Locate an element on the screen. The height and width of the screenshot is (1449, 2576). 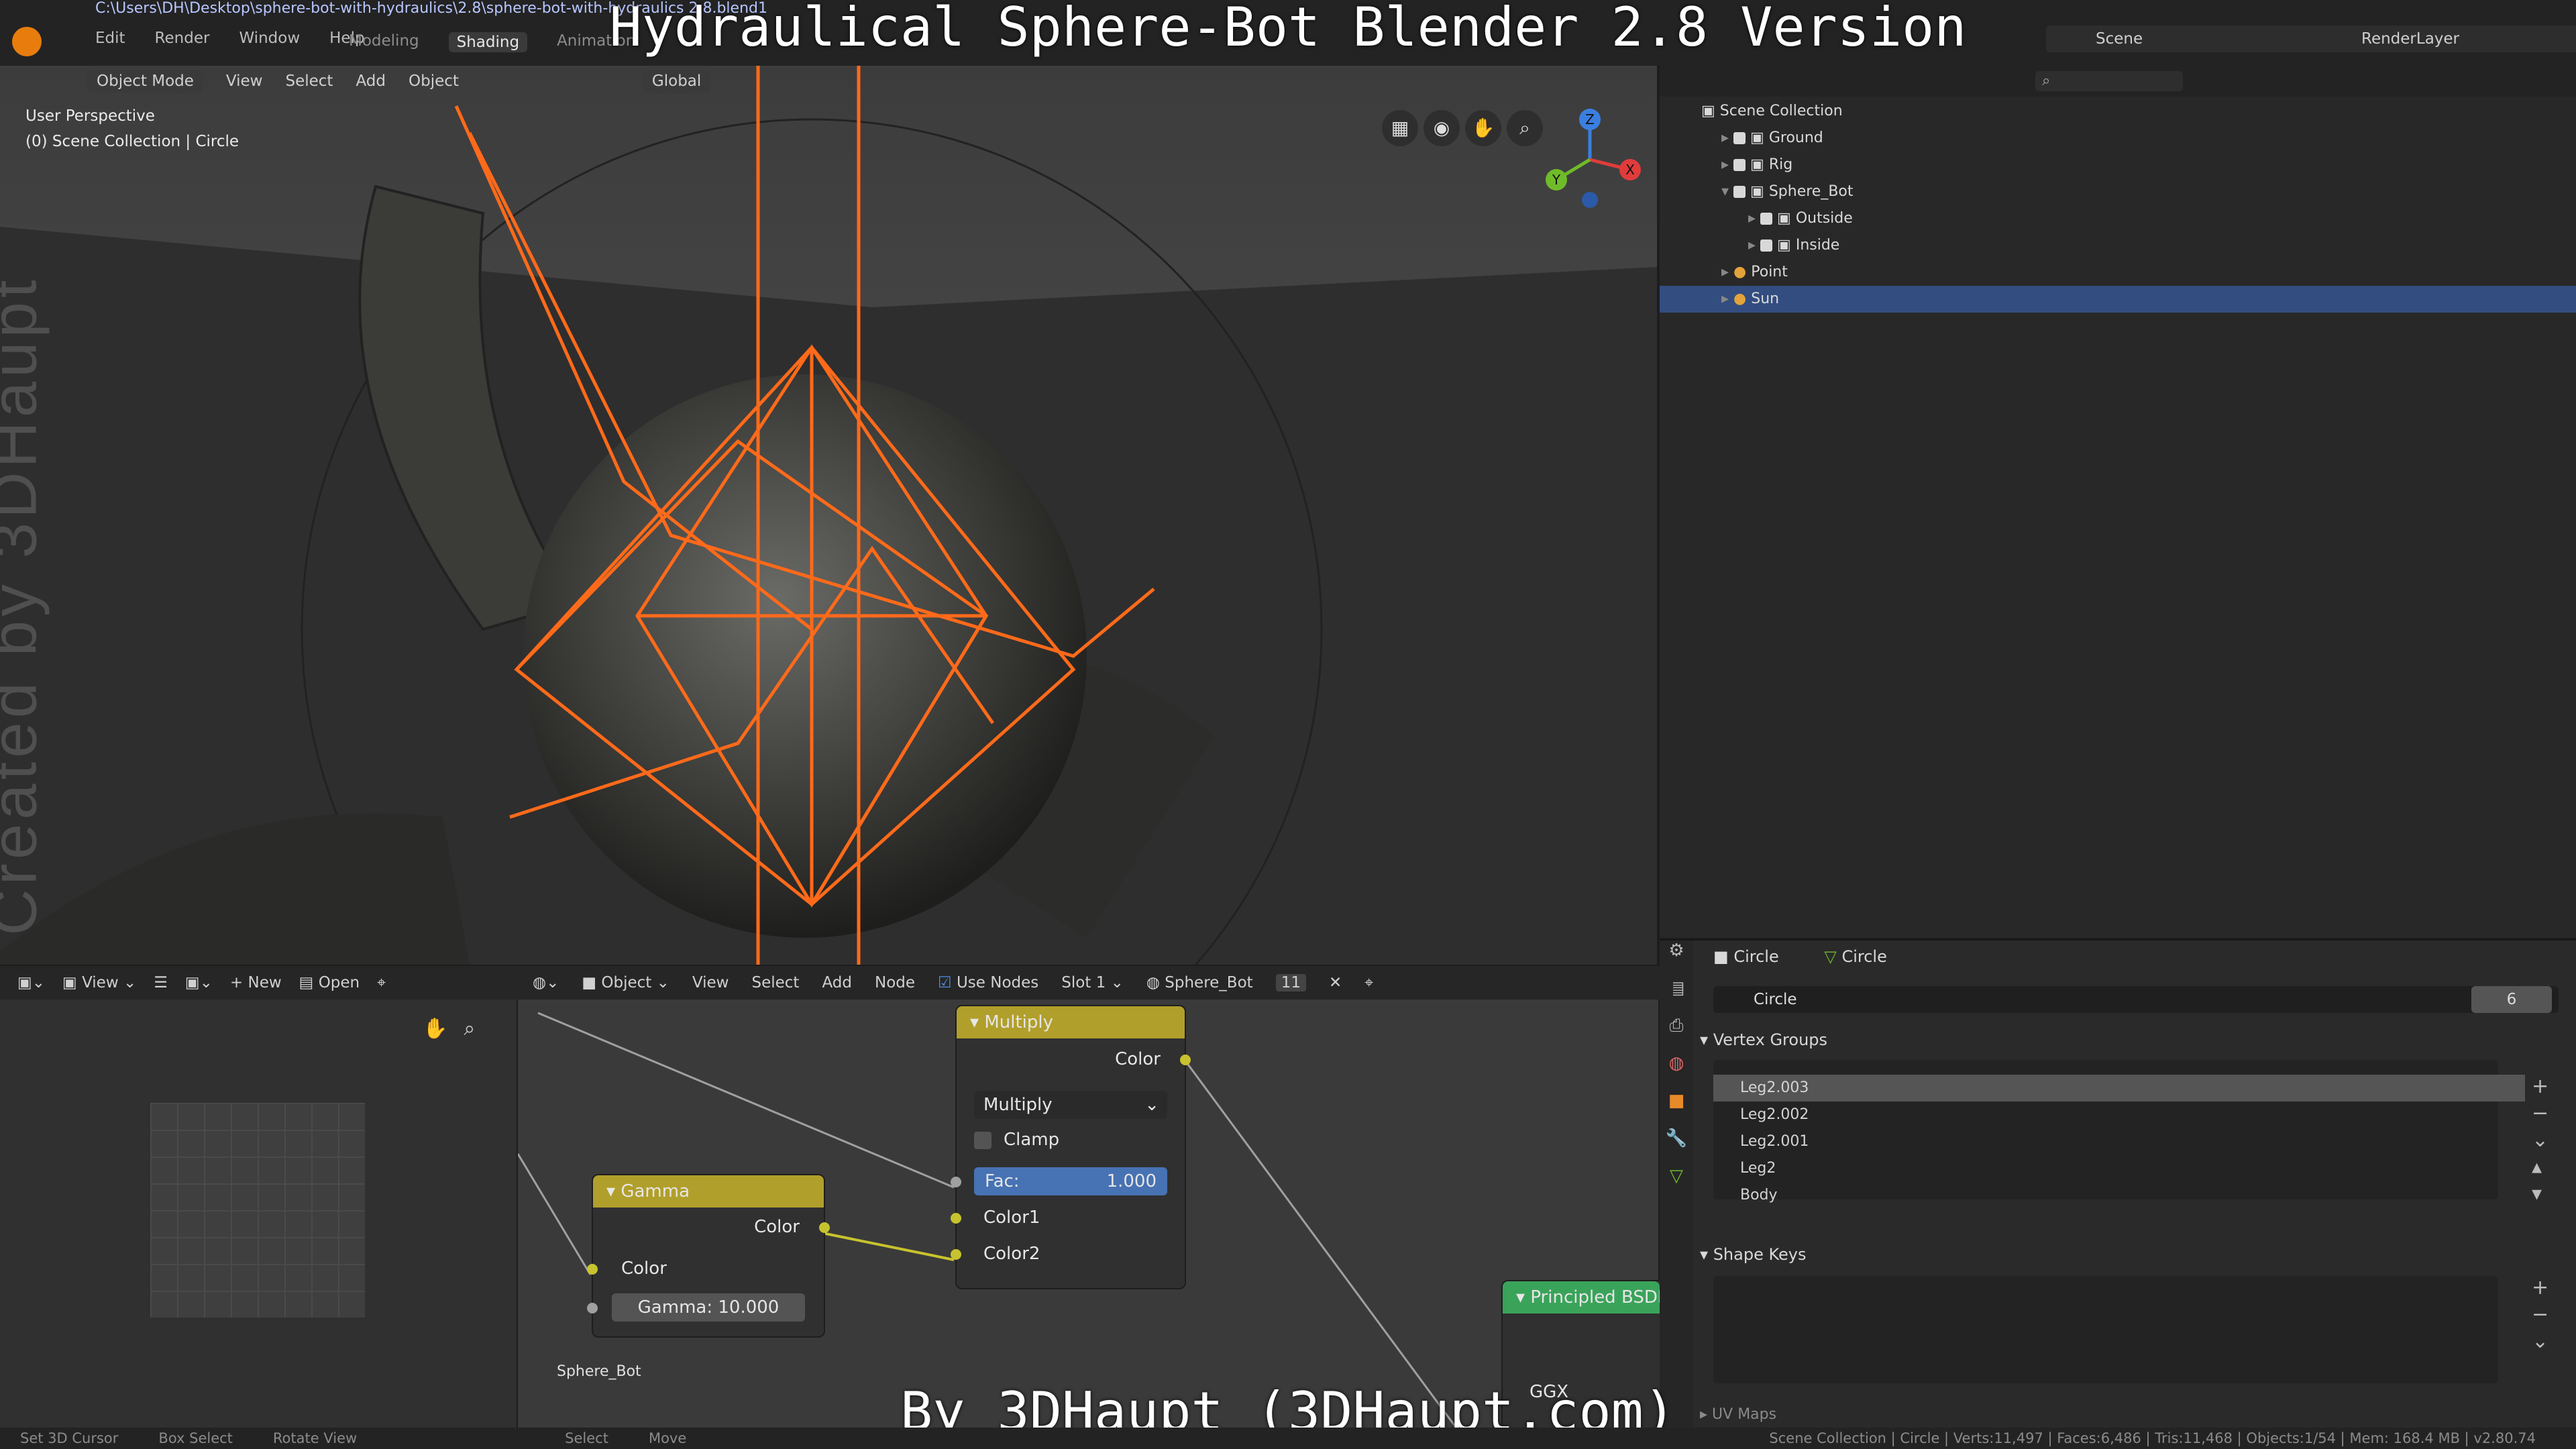
outliner-row-sun: ▸ ● Sun 👁 is located at coordinates (2118, 299).